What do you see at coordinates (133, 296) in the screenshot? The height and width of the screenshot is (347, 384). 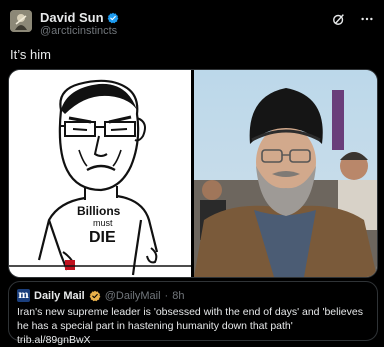 I see `quoted-source-handle: @DailyMail` at bounding box center [133, 296].